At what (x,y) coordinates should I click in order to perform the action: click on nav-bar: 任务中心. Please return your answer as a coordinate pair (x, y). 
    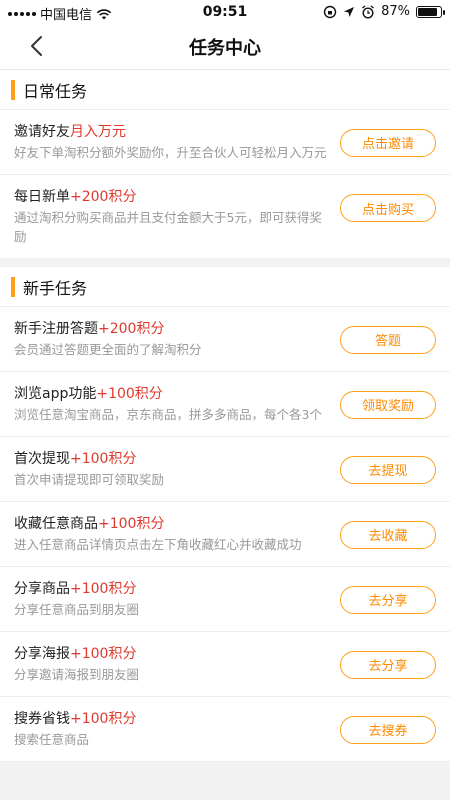
    Looking at the image, I should click on (225, 47).